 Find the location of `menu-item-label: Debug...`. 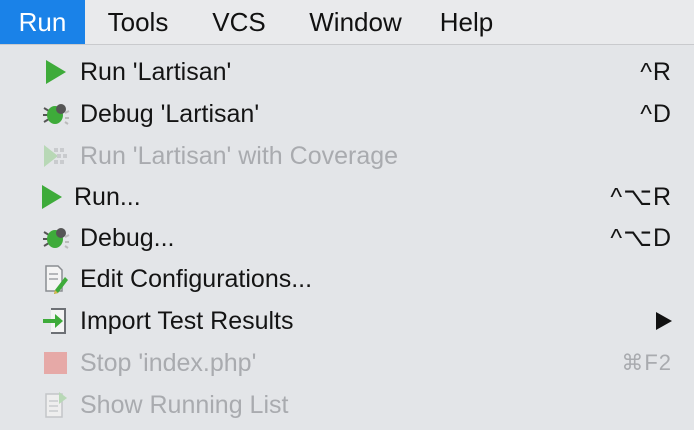

menu-item-label: Debug... is located at coordinates (127, 237).